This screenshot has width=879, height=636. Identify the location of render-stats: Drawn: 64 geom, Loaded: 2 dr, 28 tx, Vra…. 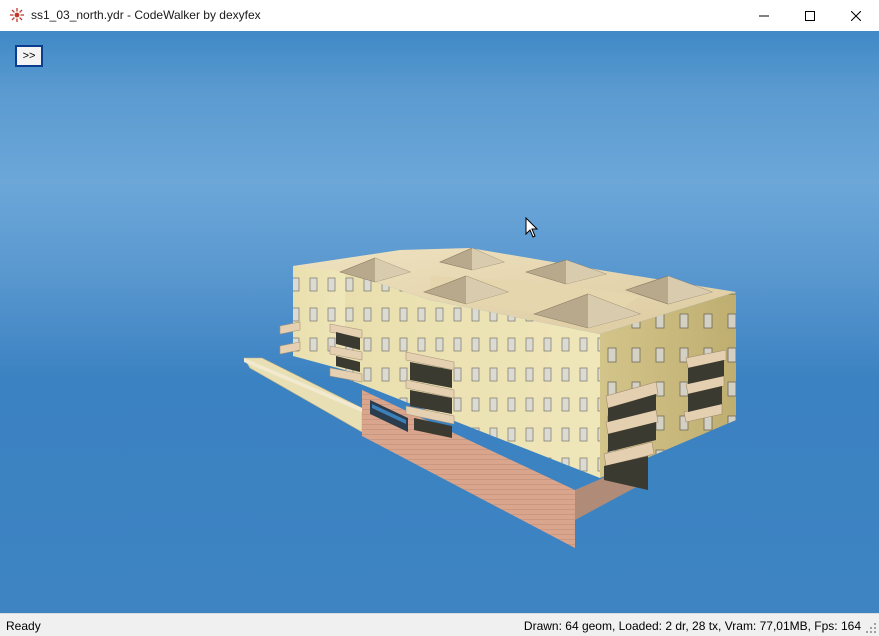
(692, 626).